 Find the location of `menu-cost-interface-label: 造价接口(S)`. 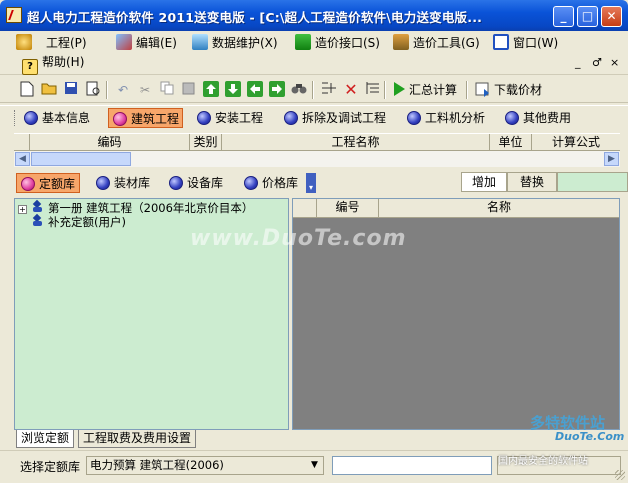

menu-cost-interface-label: 造价接口(S) is located at coordinates (347, 43).